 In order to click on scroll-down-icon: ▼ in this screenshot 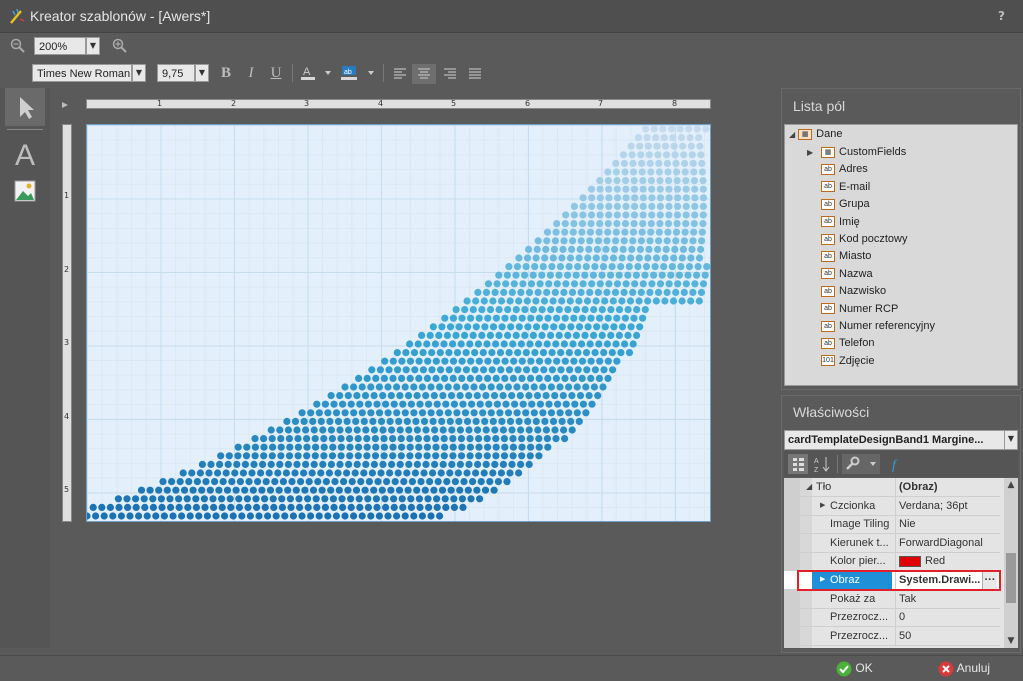, I will do `click(1011, 641)`.